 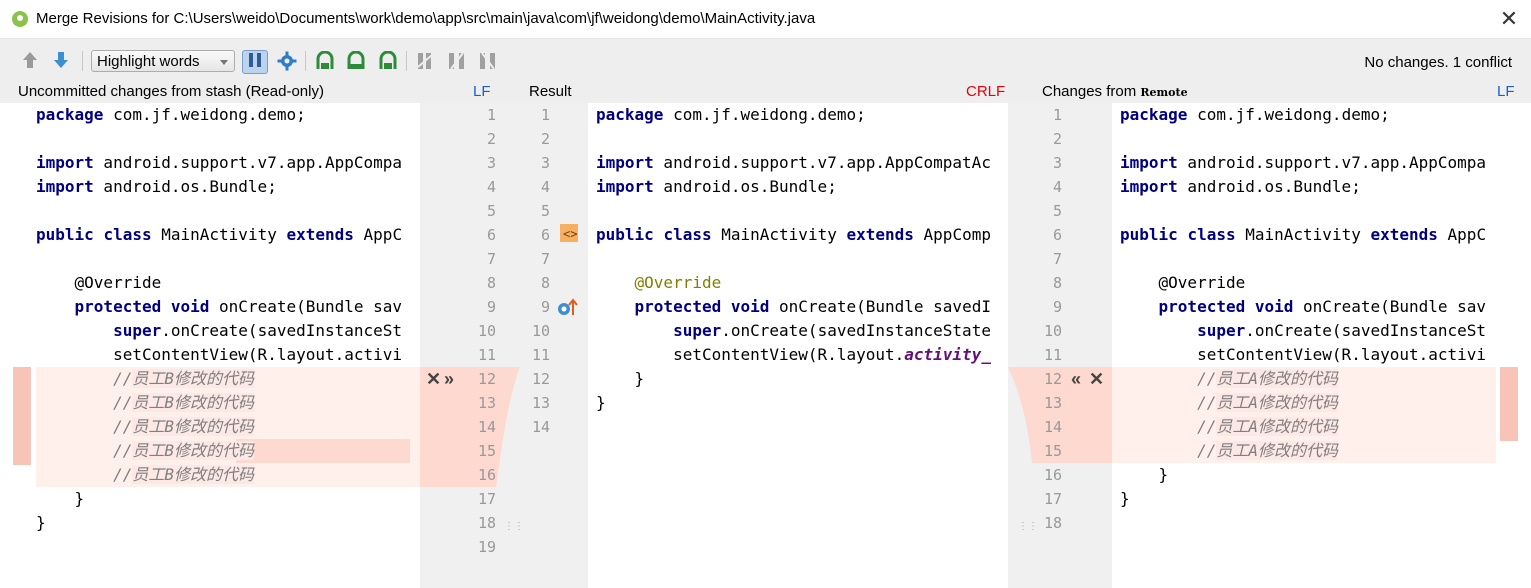 I want to click on center-line-number: 3, so click(x=545, y=163).